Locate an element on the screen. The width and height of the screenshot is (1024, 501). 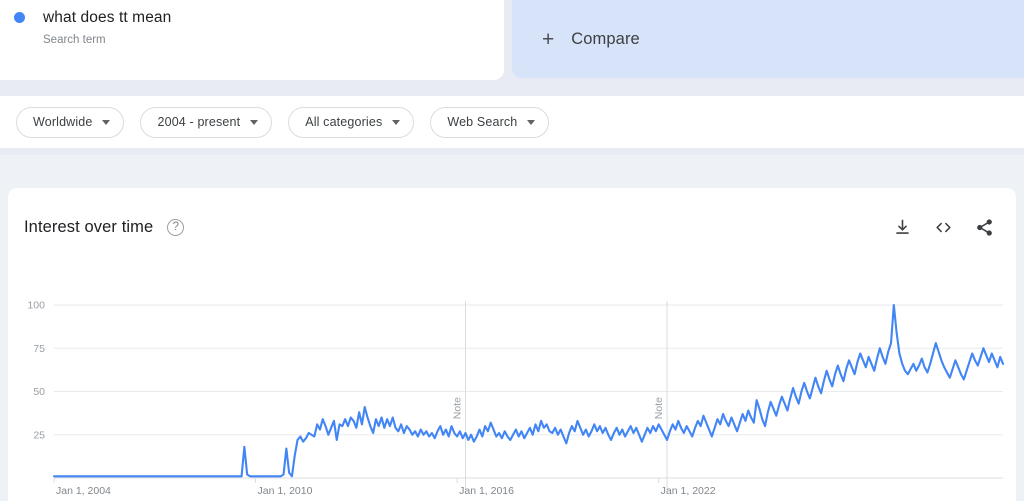
plus-icon: + is located at coordinates (548, 39).